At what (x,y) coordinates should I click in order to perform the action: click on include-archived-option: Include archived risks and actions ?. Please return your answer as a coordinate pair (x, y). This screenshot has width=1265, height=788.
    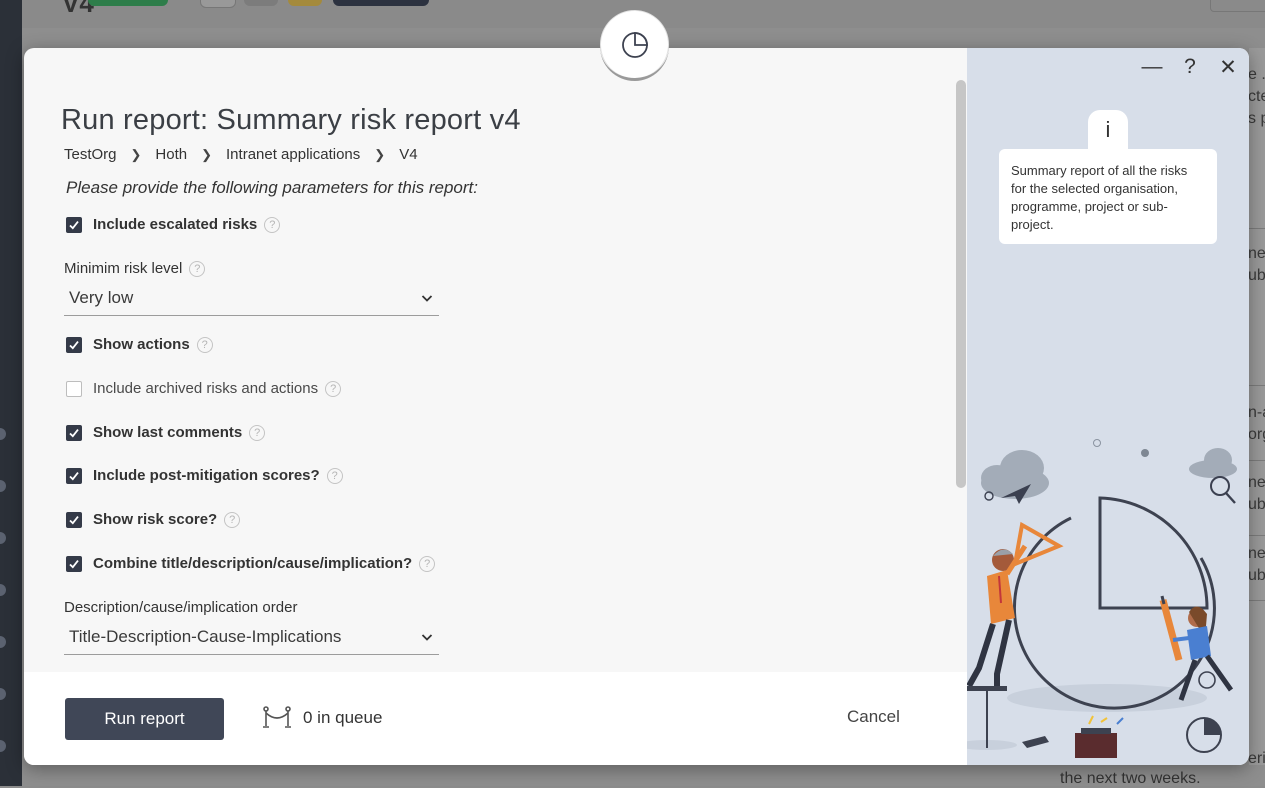
    Looking at the image, I should click on (204, 388).